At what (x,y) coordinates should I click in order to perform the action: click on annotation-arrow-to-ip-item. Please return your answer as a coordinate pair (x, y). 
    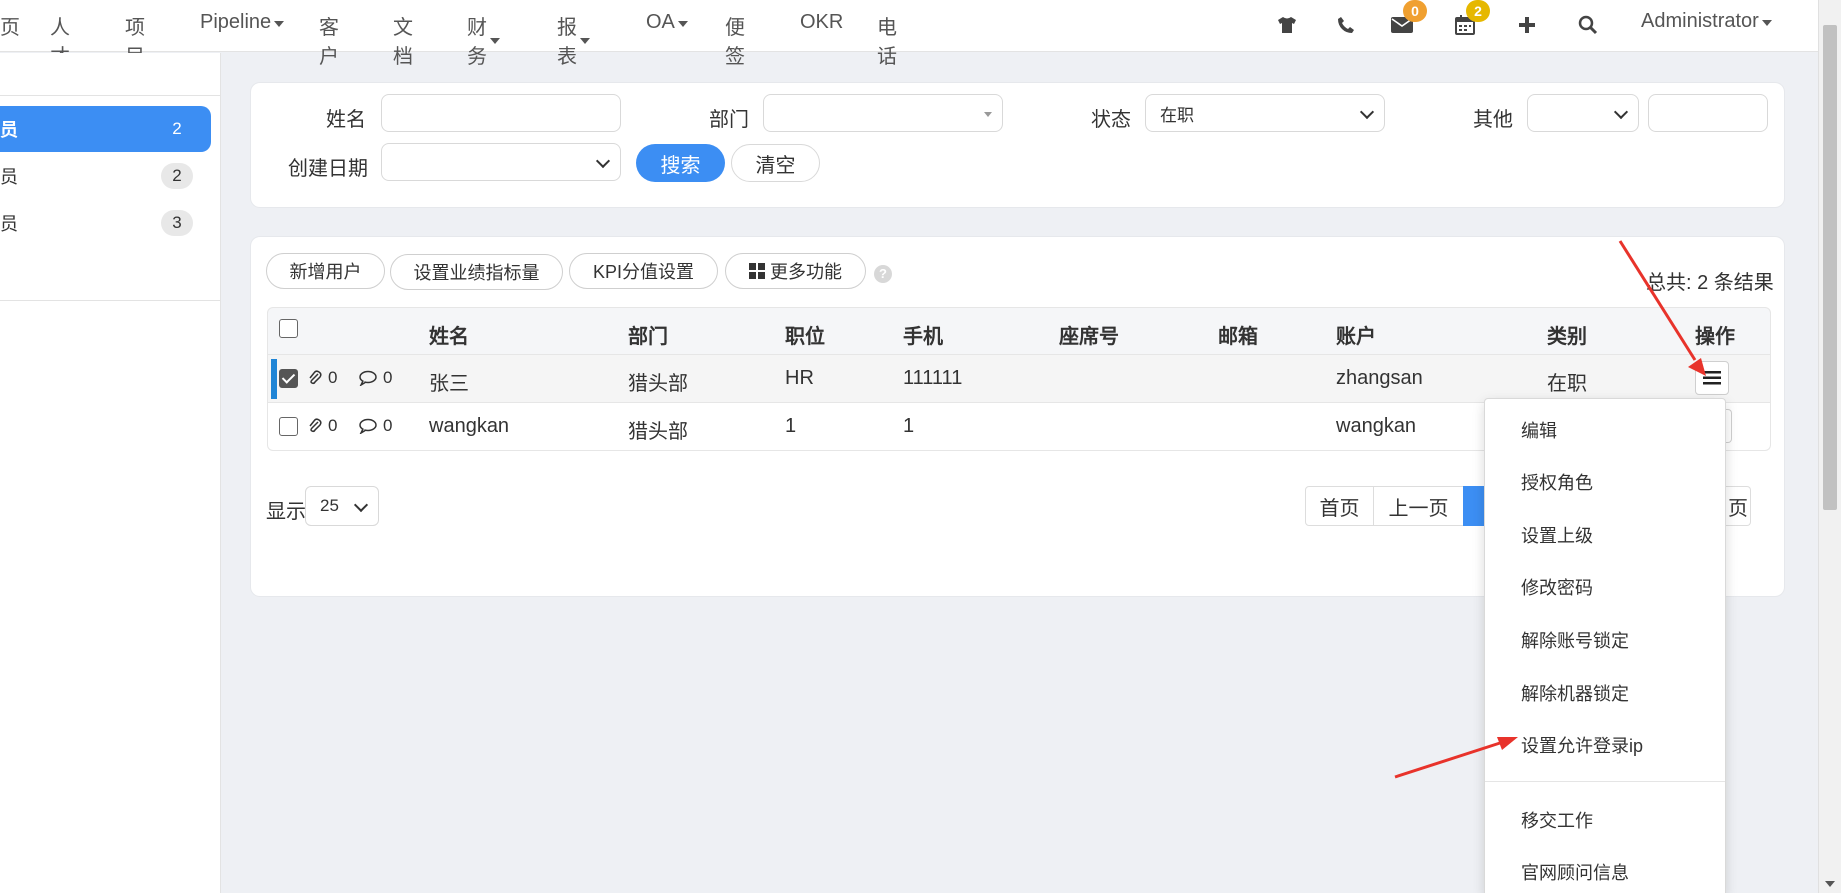
    Looking at the image, I should click on (1456, 758).